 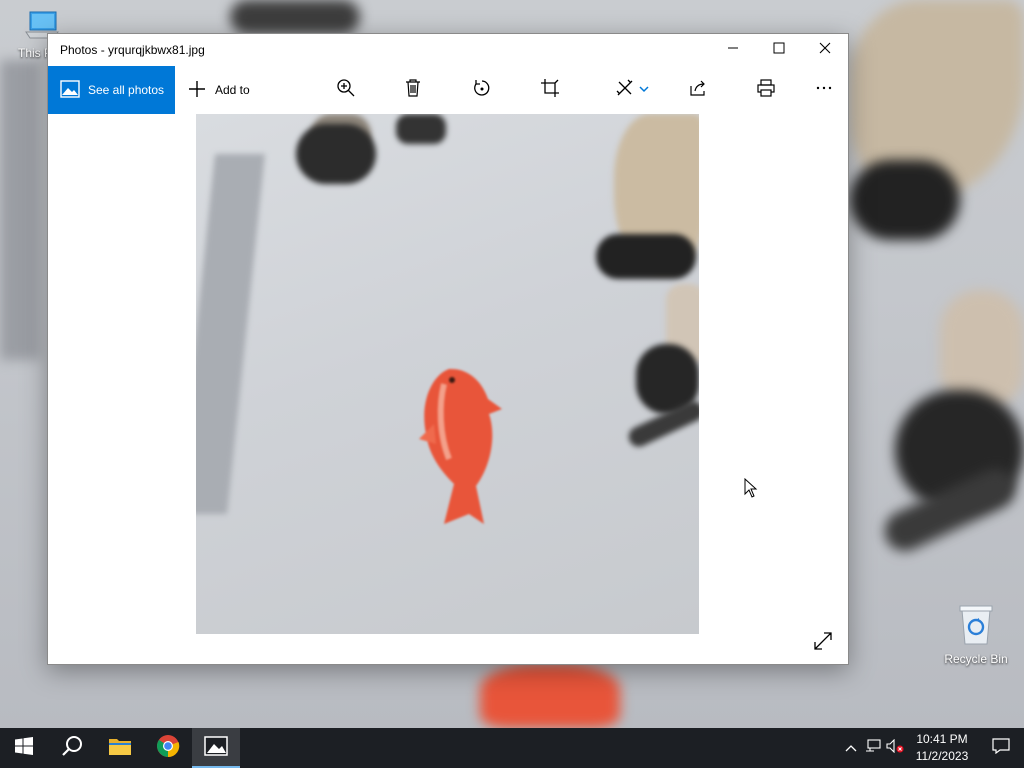 I want to click on maximize-button, so click(x=779, y=50).